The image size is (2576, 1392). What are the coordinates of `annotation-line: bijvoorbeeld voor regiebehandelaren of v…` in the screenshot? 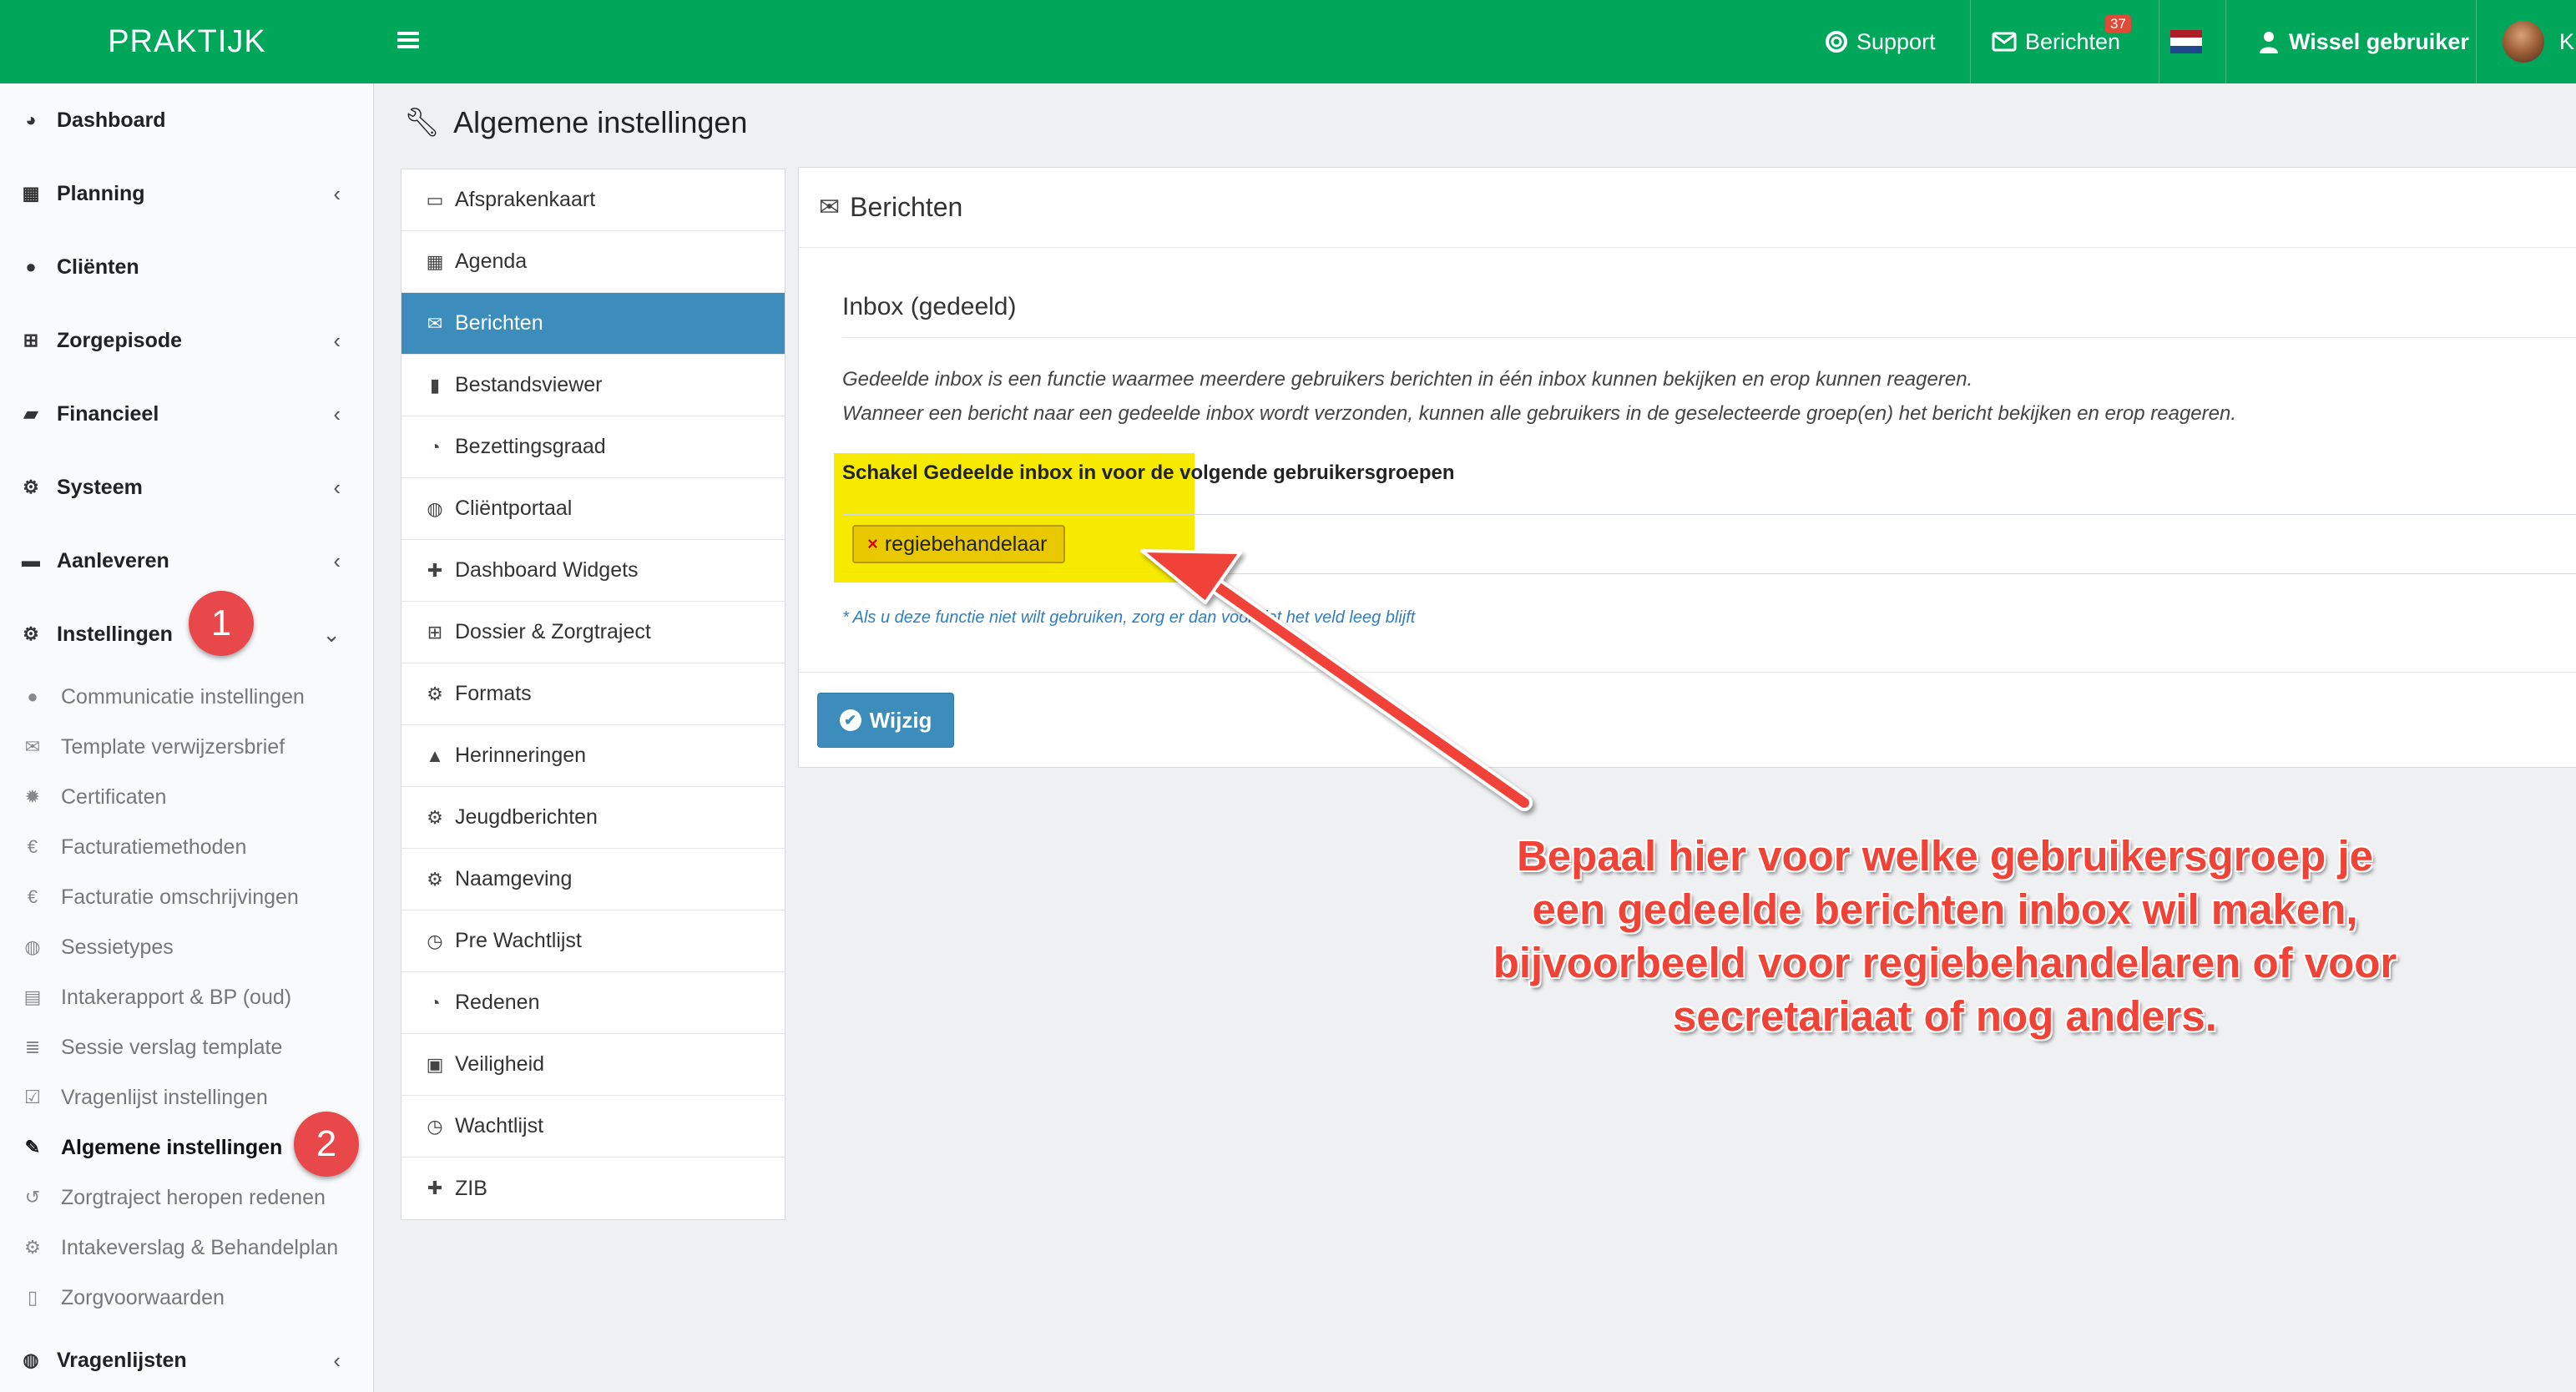 It's located at (1945, 962).